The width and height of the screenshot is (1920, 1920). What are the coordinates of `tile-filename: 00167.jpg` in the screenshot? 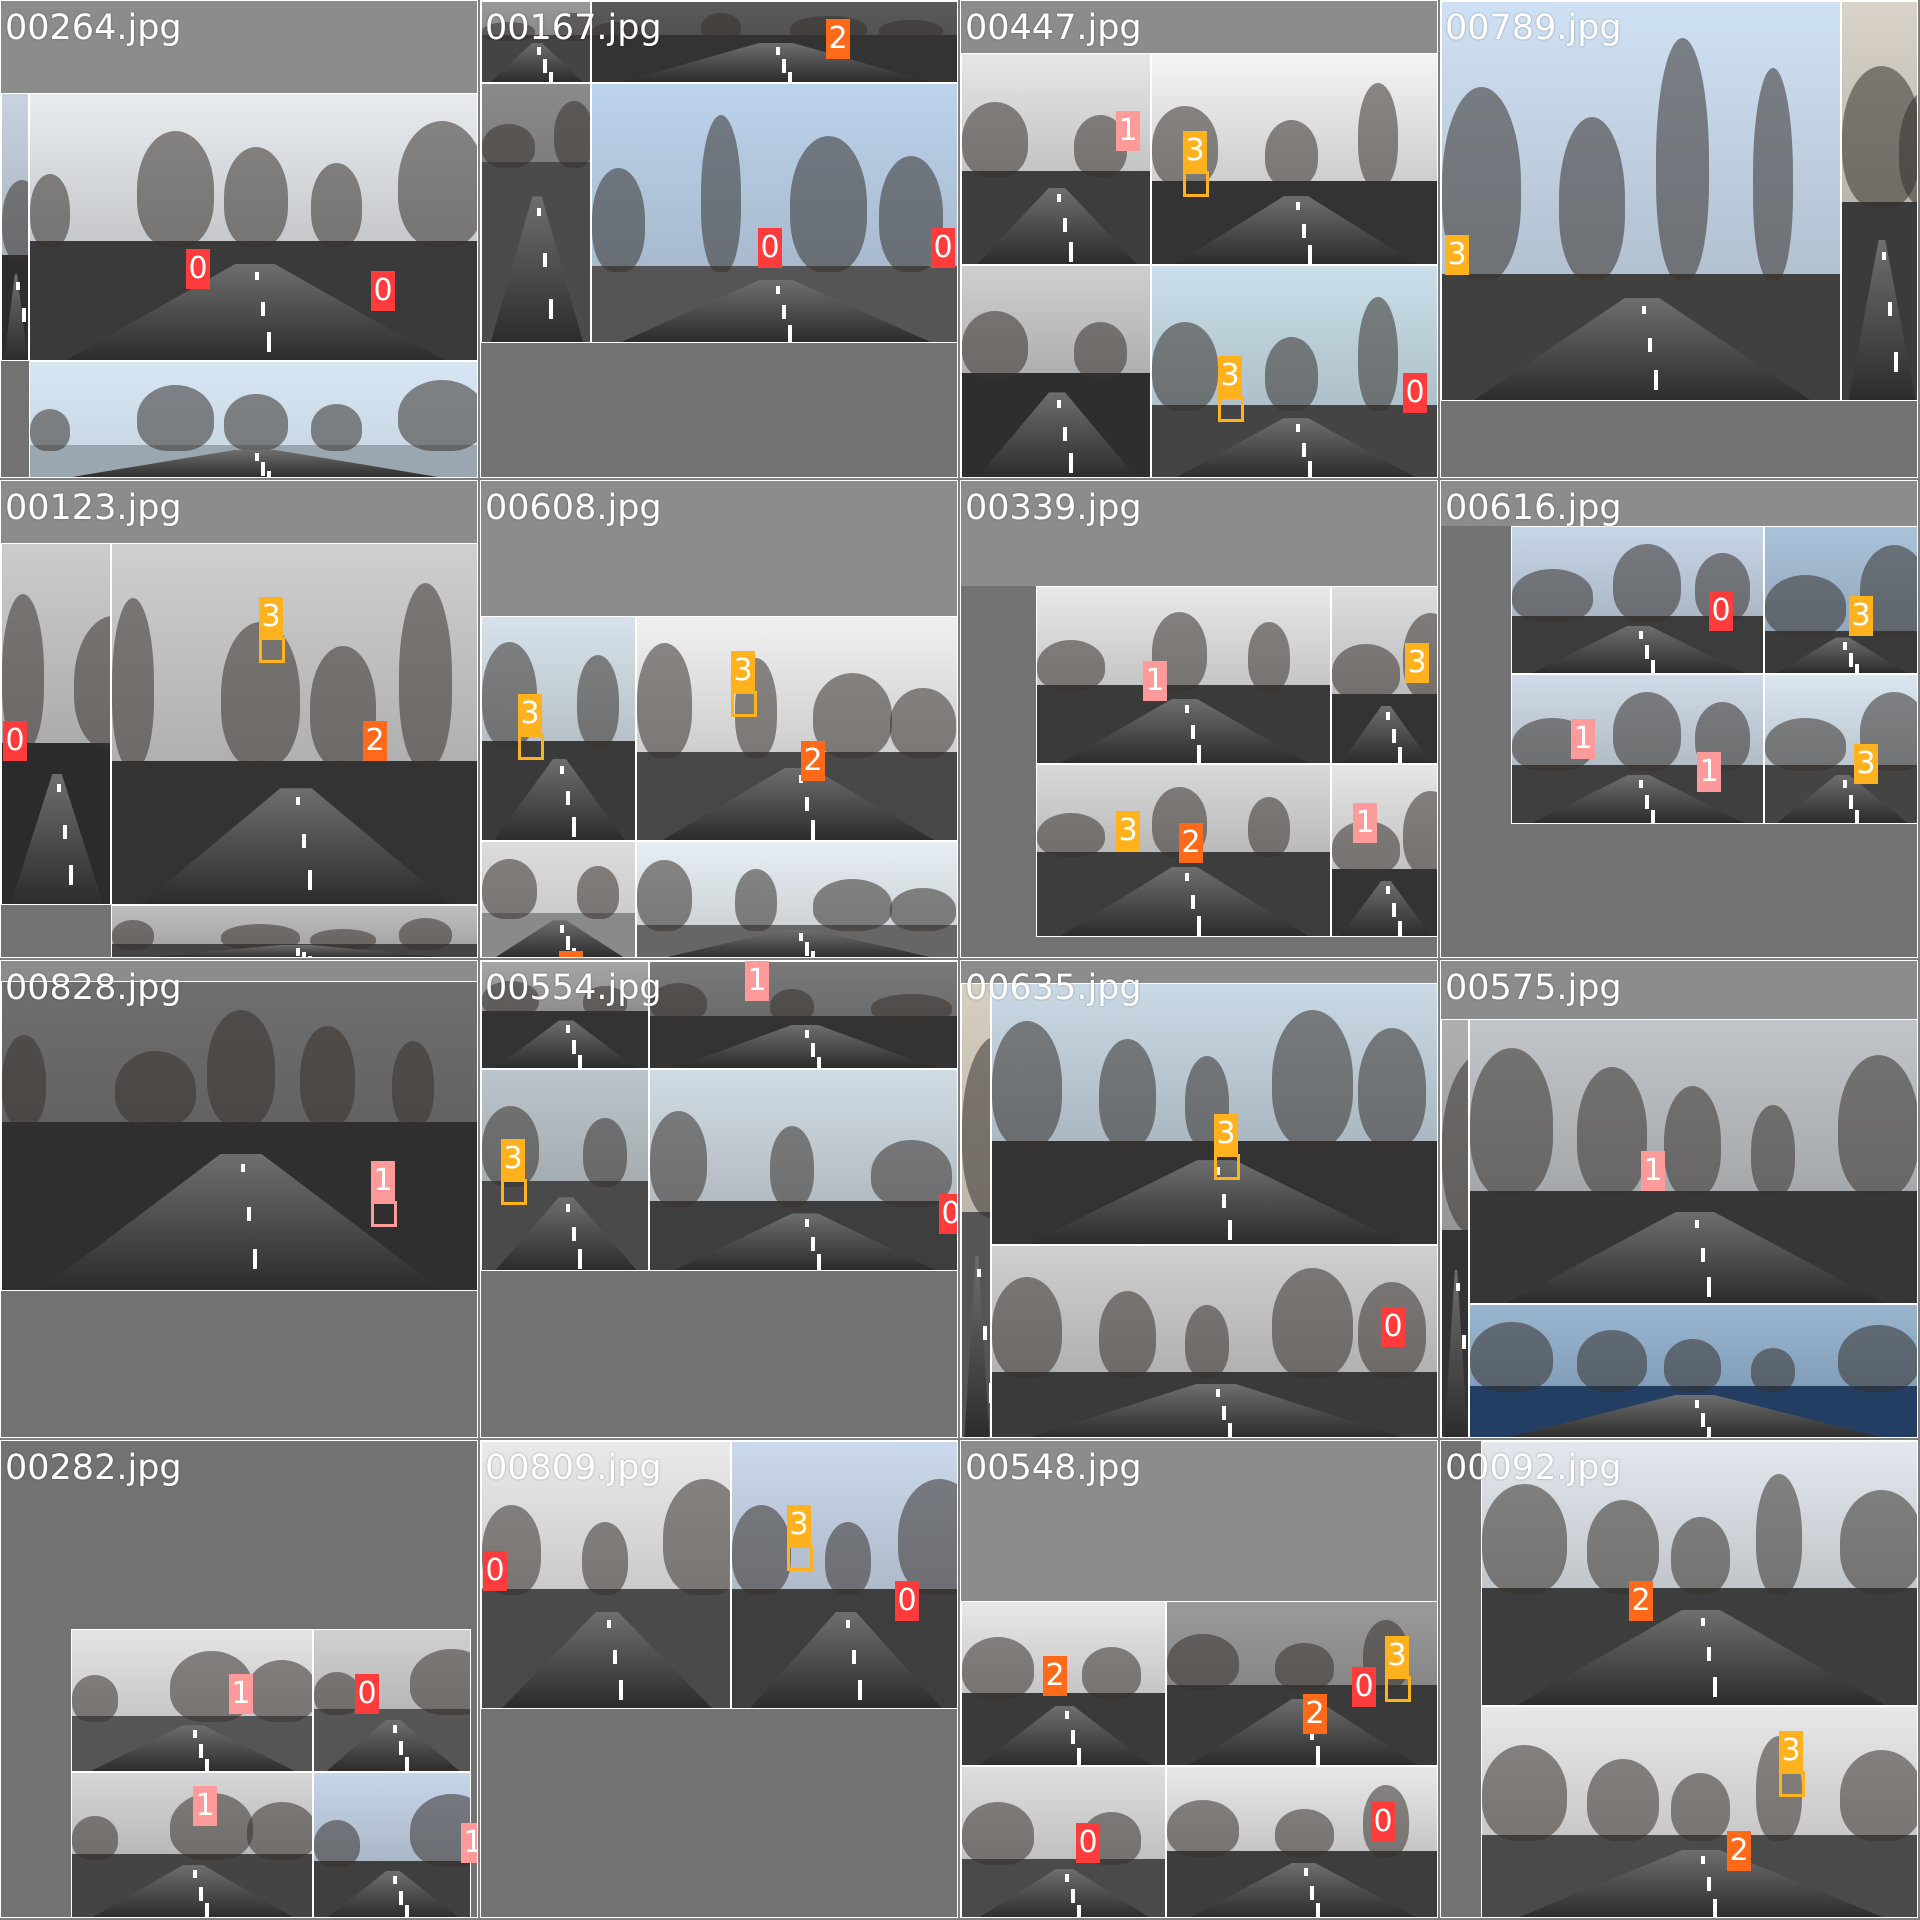 It's located at (573, 28).